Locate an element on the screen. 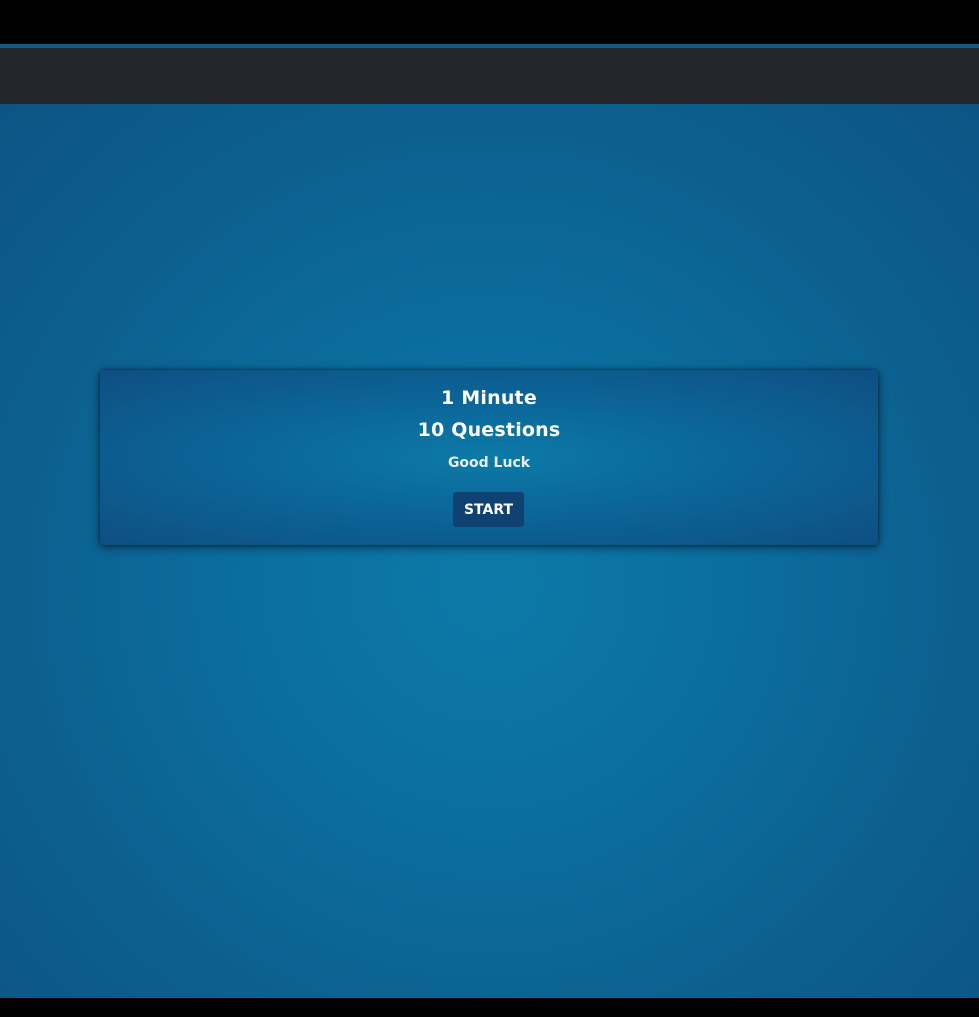 Image resolution: width=979 pixels, height=1017 pixels. good-luck-message: Good Luck is located at coordinates (489, 463).